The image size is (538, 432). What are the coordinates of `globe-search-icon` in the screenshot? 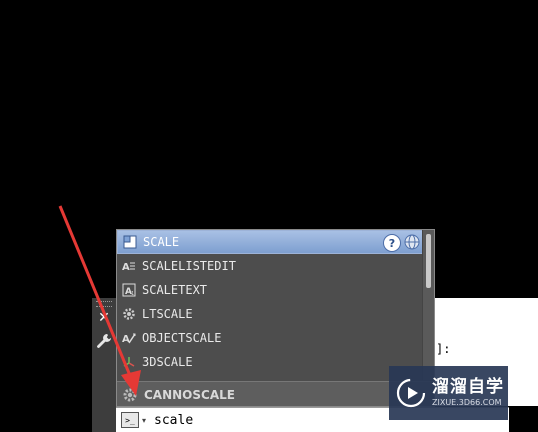 It's located at (412, 242).